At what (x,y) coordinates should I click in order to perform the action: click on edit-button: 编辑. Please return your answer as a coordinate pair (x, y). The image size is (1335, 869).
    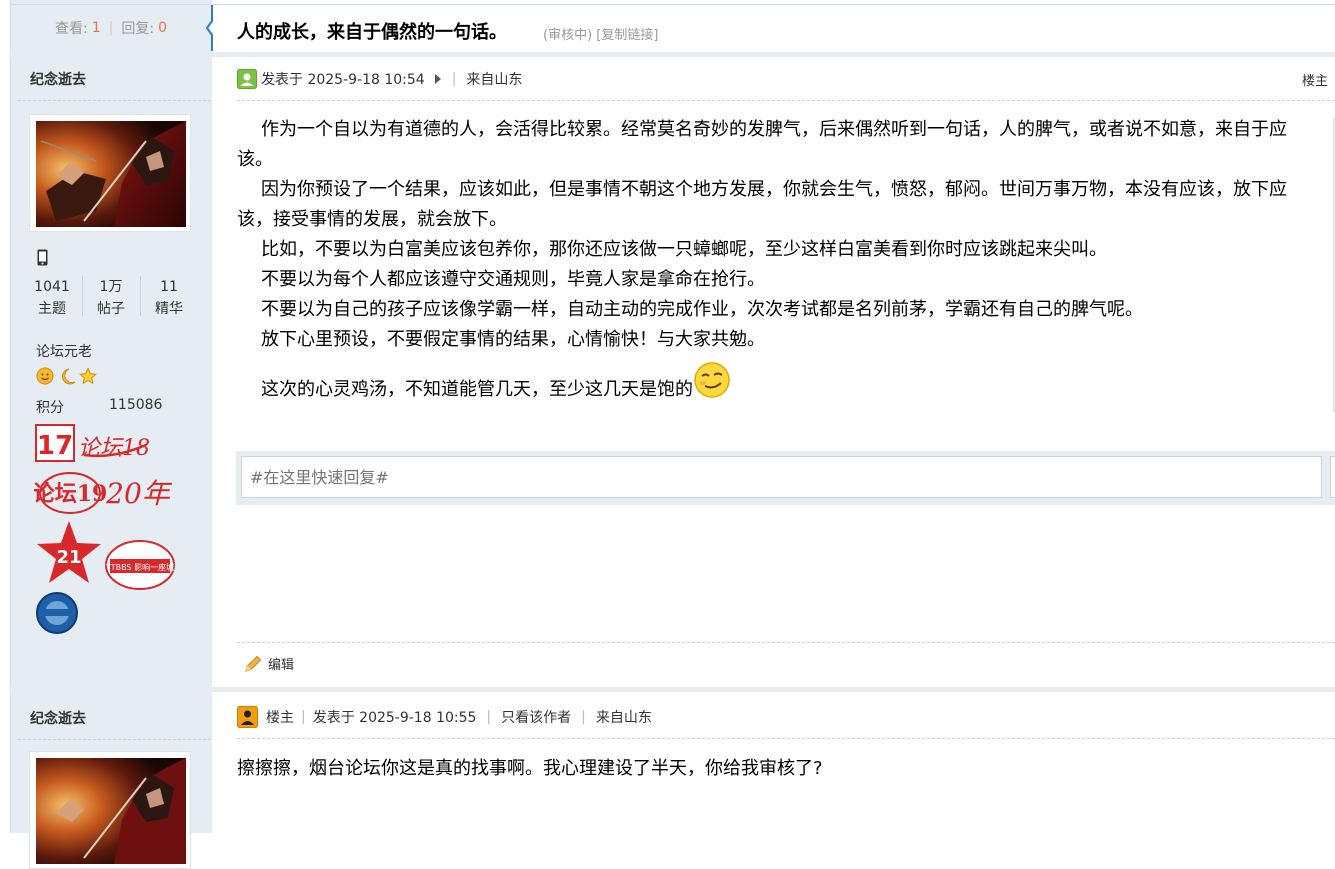
    Looking at the image, I should click on (269, 663).